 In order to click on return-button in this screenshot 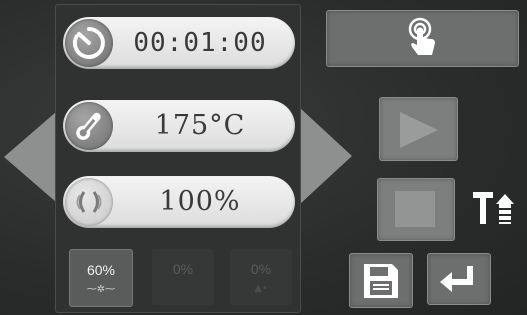, I will do `click(459, 279)`.